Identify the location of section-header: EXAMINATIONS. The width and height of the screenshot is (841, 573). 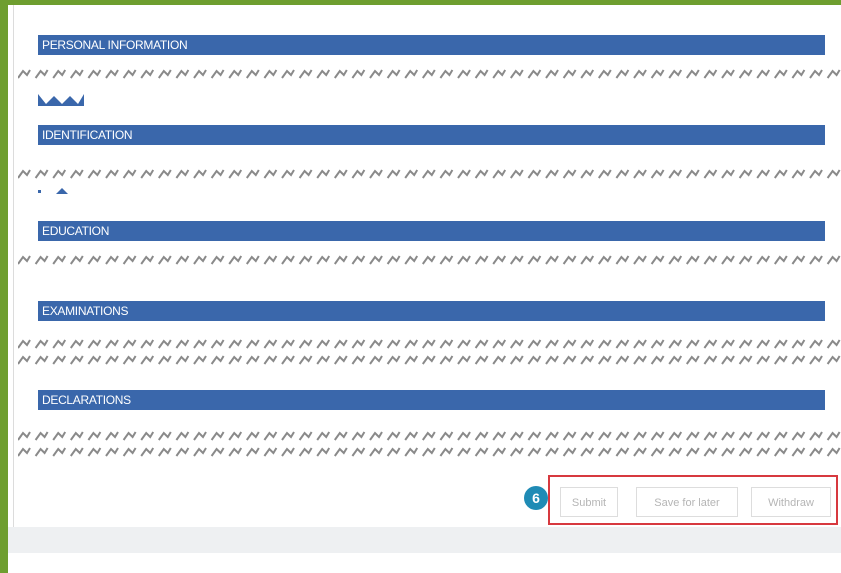
(431, 311).